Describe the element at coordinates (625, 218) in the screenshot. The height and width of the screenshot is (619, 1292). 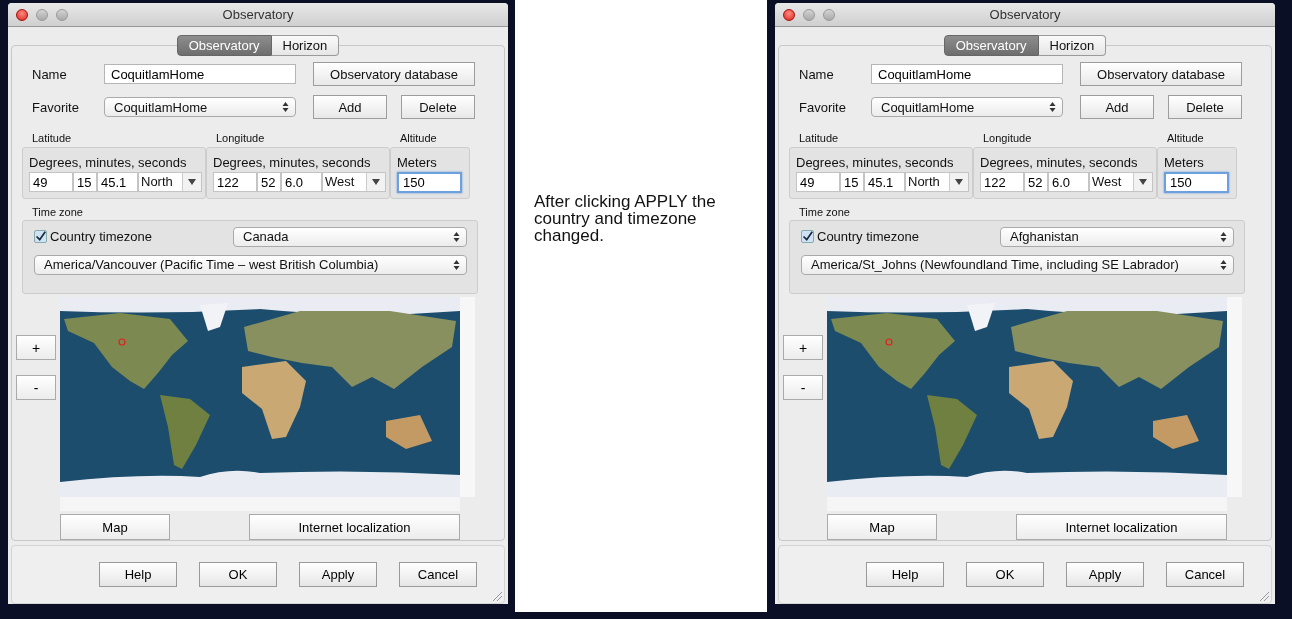
I see `note-text: After clicking APPLY the country and timezone changed.` at that location.